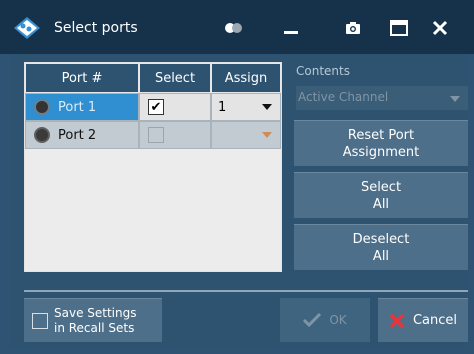 The image size is (474, 354). I want to click on ok-button: OK, so click(325, 320).